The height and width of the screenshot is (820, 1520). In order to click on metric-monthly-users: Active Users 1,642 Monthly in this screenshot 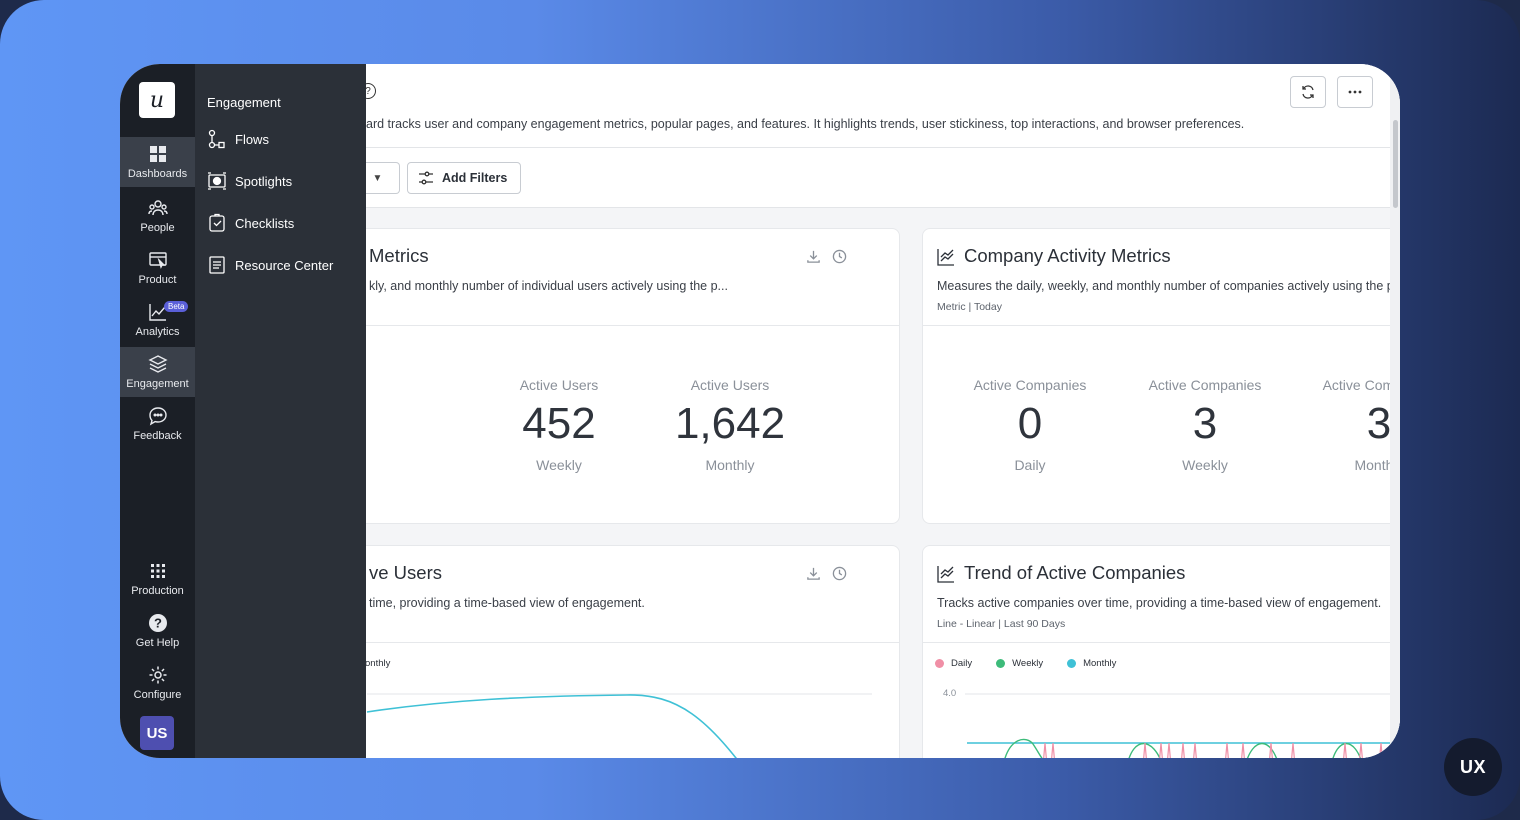, I will do `click(730, 425)`.